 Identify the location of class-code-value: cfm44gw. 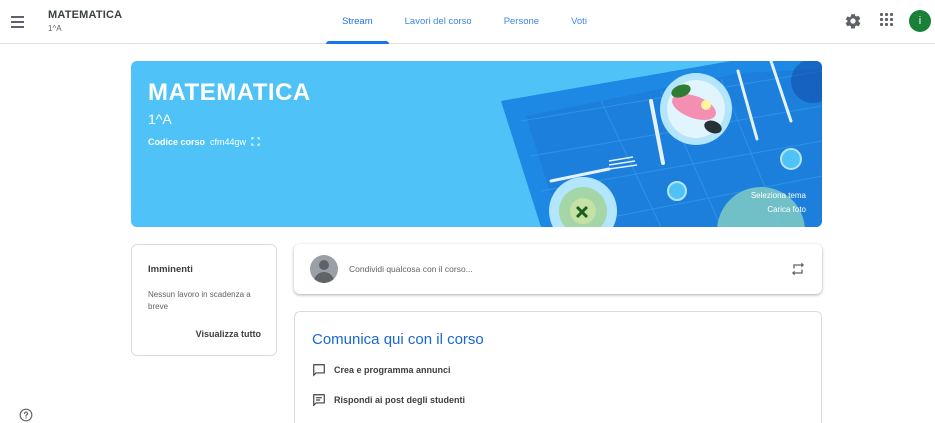
(228, 142).